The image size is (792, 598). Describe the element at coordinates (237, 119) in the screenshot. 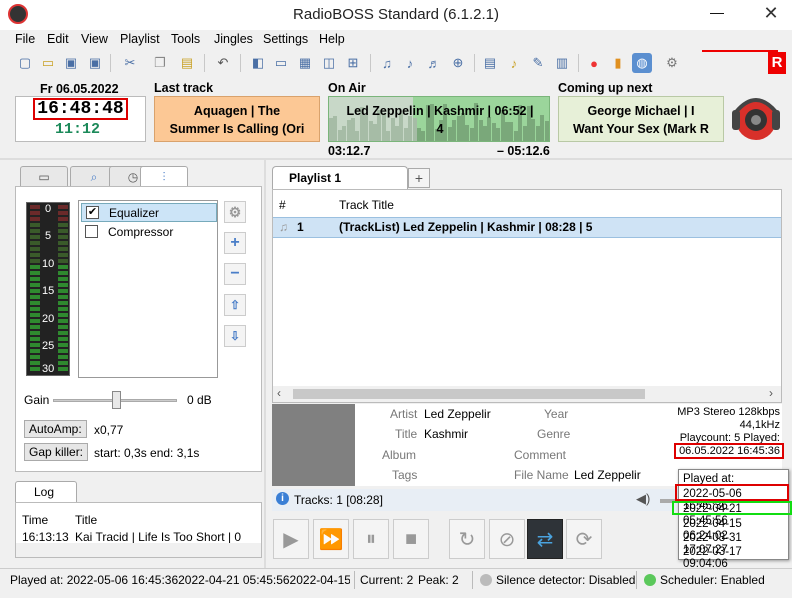

I see `last-track-box: Aquagen | The Summer Is Calling (Ori` at that location.